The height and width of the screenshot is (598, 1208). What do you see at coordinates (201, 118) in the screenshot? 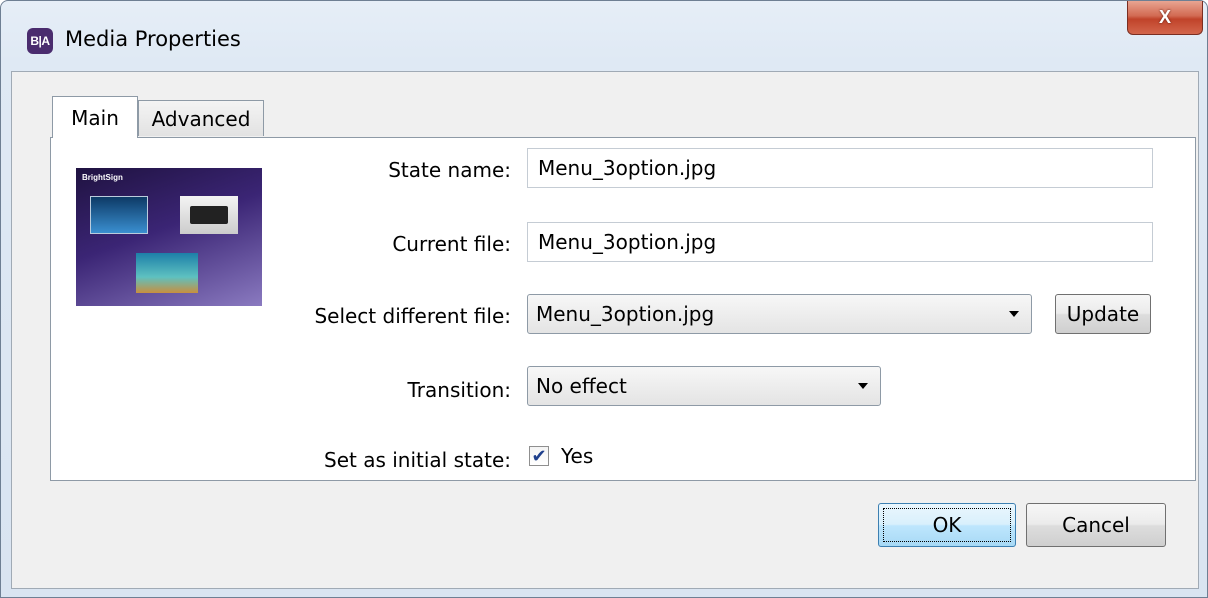
I see `tab-advanced: Advanced` at bounding box center [201, 118].